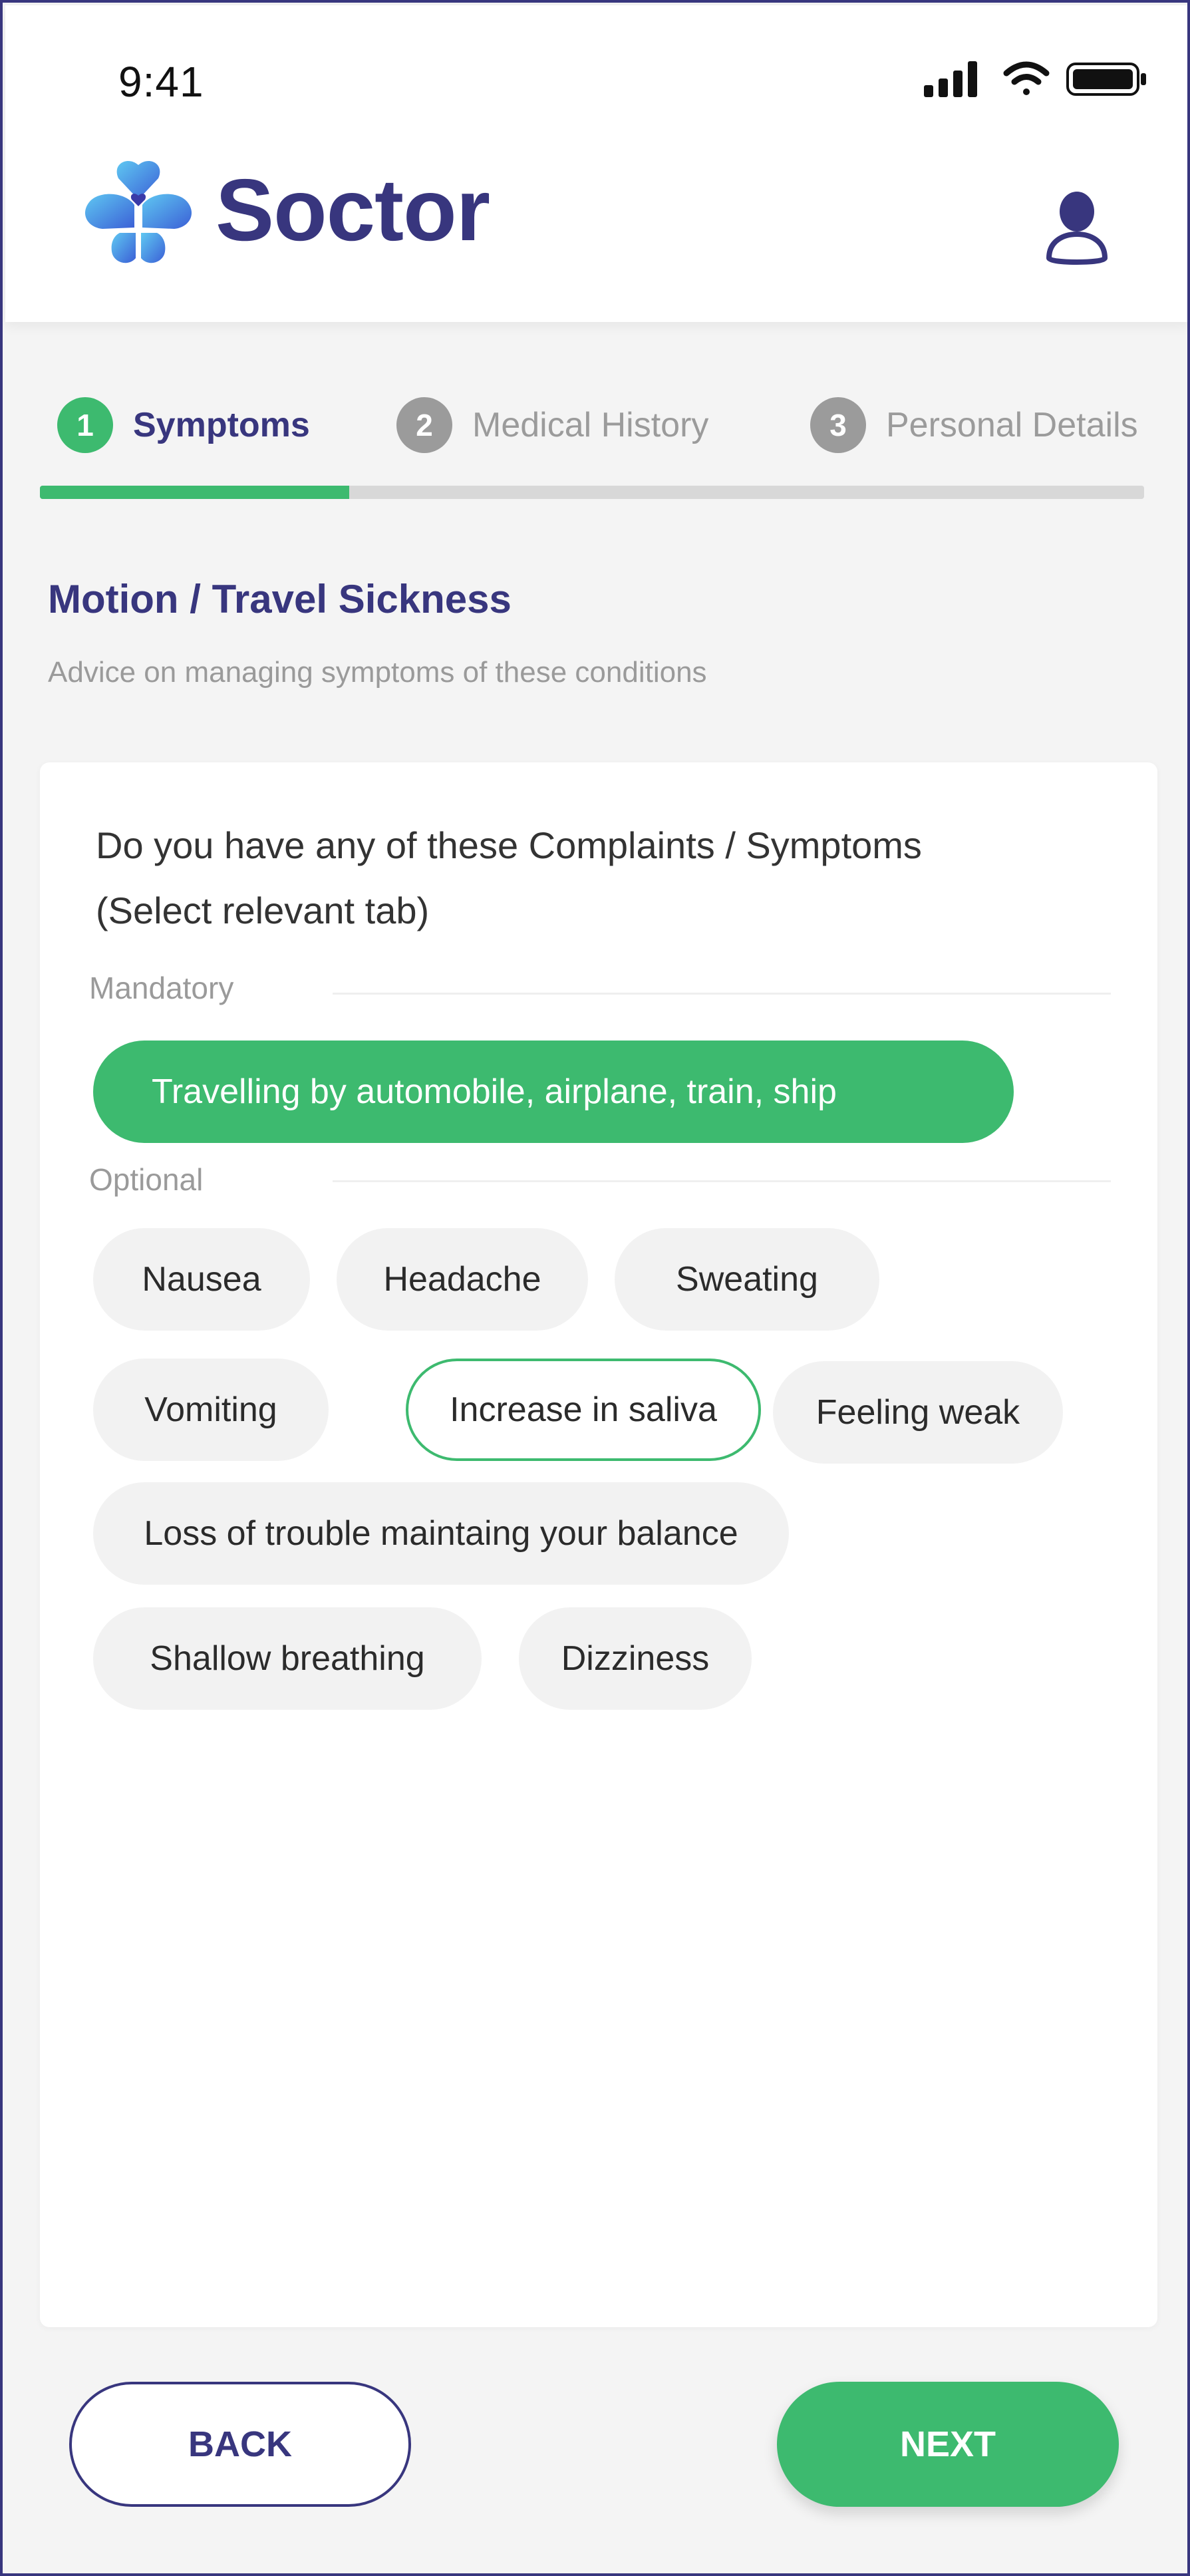 The image size is (1190, 2576). Describe the element at coordinates (353, 210) in the screenshot. I see `brand-name: Soctor` at that location.